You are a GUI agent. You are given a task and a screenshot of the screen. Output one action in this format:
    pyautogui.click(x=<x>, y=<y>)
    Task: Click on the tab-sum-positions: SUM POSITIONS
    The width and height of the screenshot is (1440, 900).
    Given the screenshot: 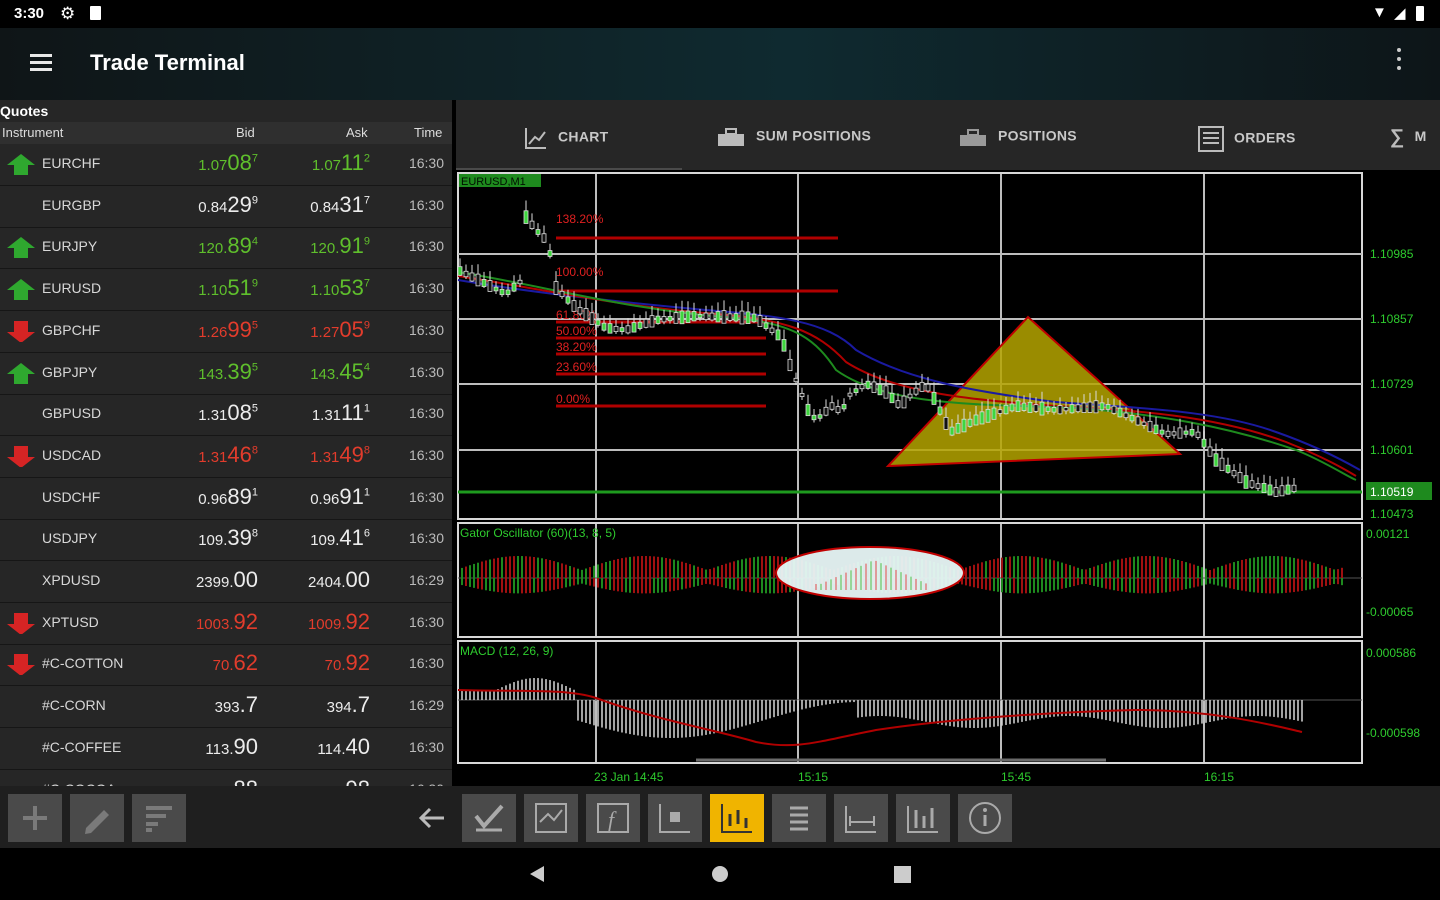 What is the action you would take?
    pyautogui.click(x=793, y=137)
    